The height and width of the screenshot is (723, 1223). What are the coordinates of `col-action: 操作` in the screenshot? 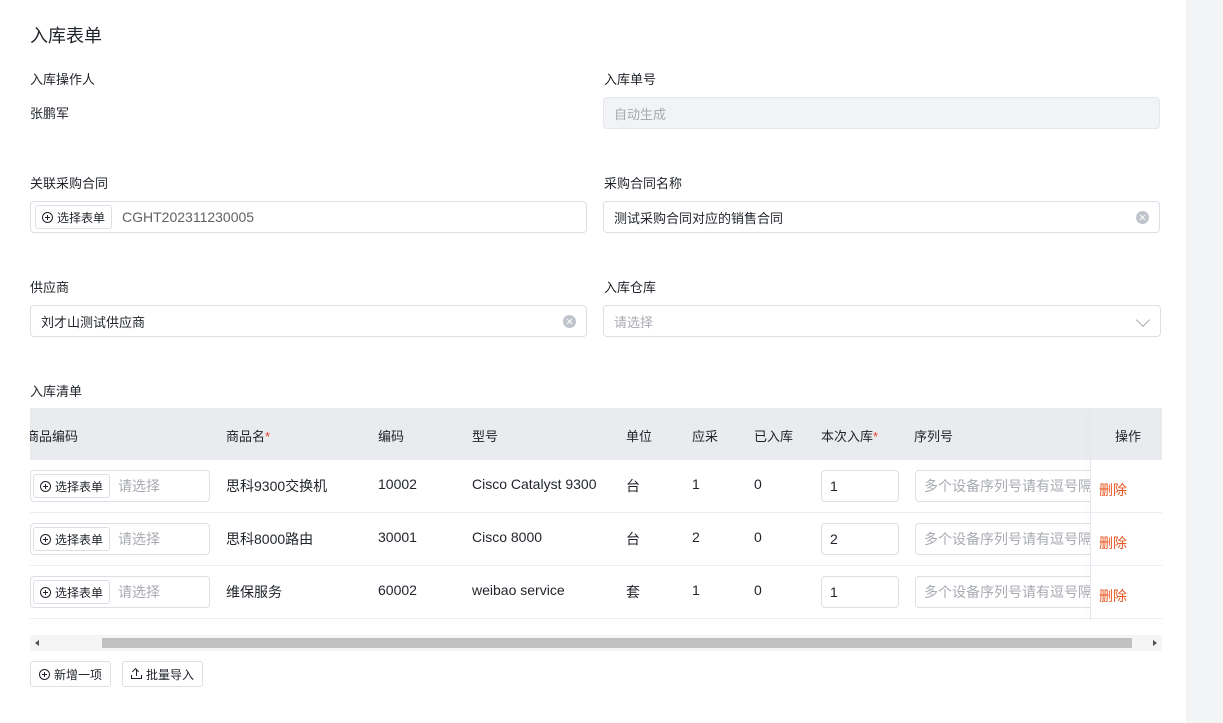 It's located at (1128, 436).